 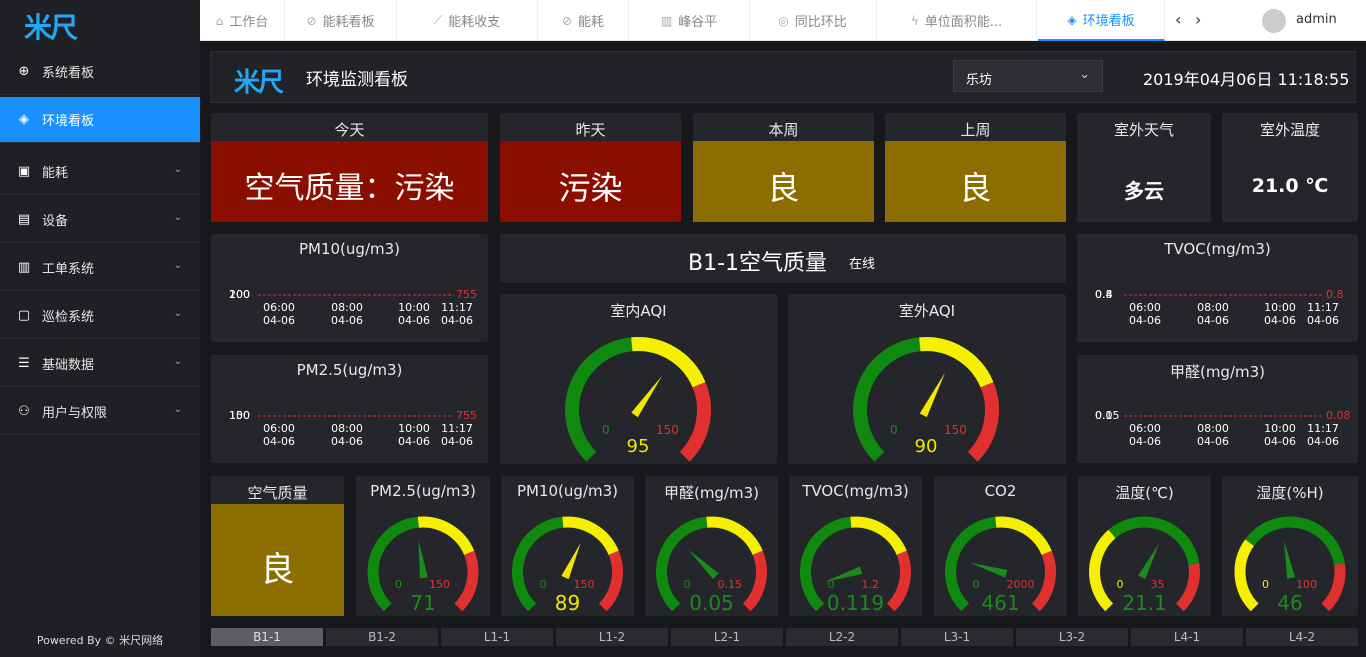 What do you see at coordinates (1306, 584) in the screenshot?
I see `gauge-max: 100` at bounding box center [1306, 584].